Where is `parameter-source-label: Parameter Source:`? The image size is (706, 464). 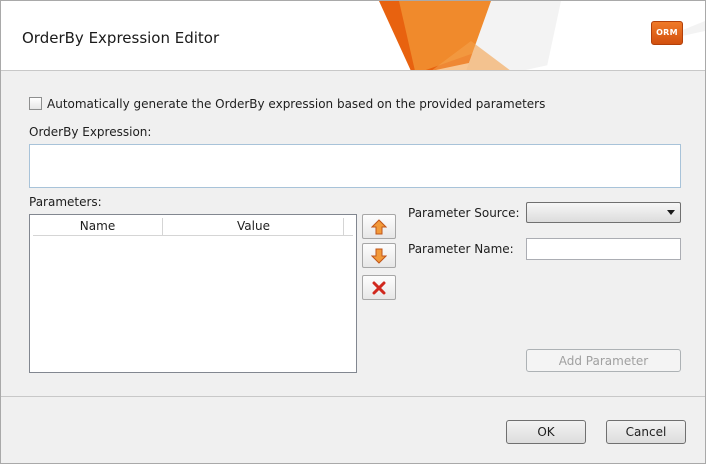
parameter-source-label: Parameter Source: is located at coordinates (464, 213).